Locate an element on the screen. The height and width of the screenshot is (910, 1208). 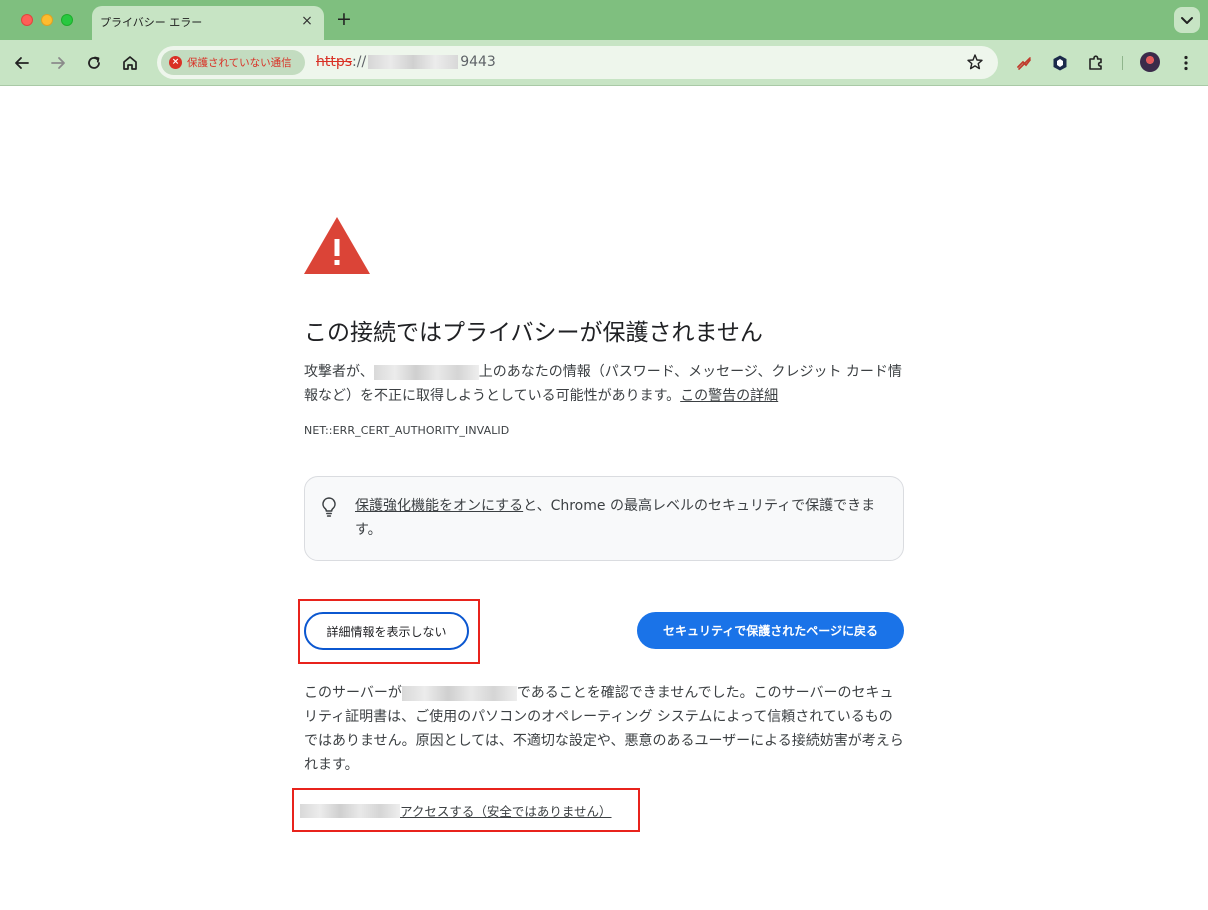
learn-more-link: この警告の詳細 is located at coordinates (729, 396).